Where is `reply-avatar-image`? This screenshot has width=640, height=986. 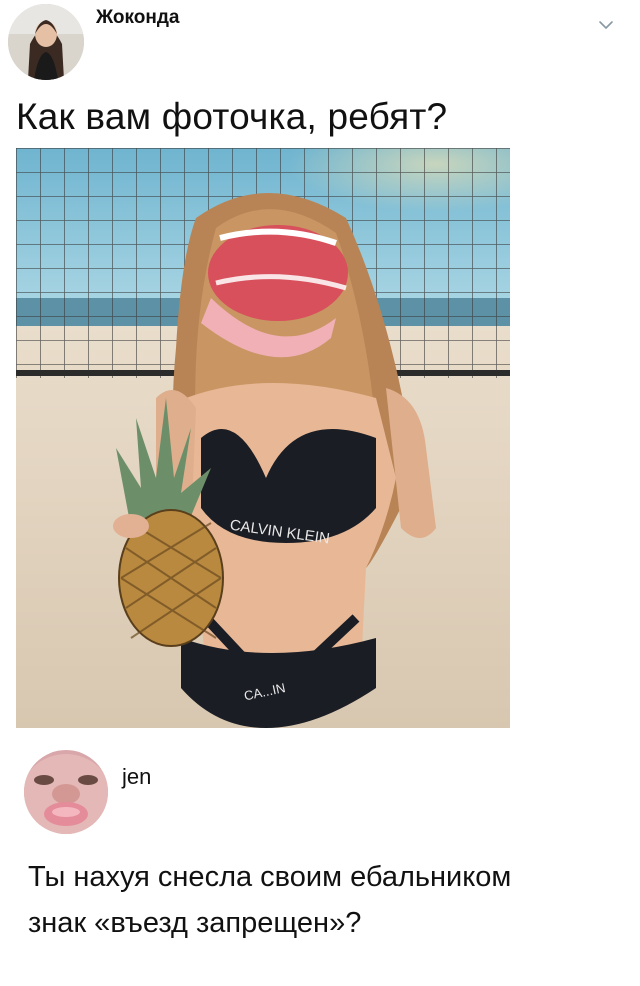 reply-avatar-image is located at coordinates (66, 792).